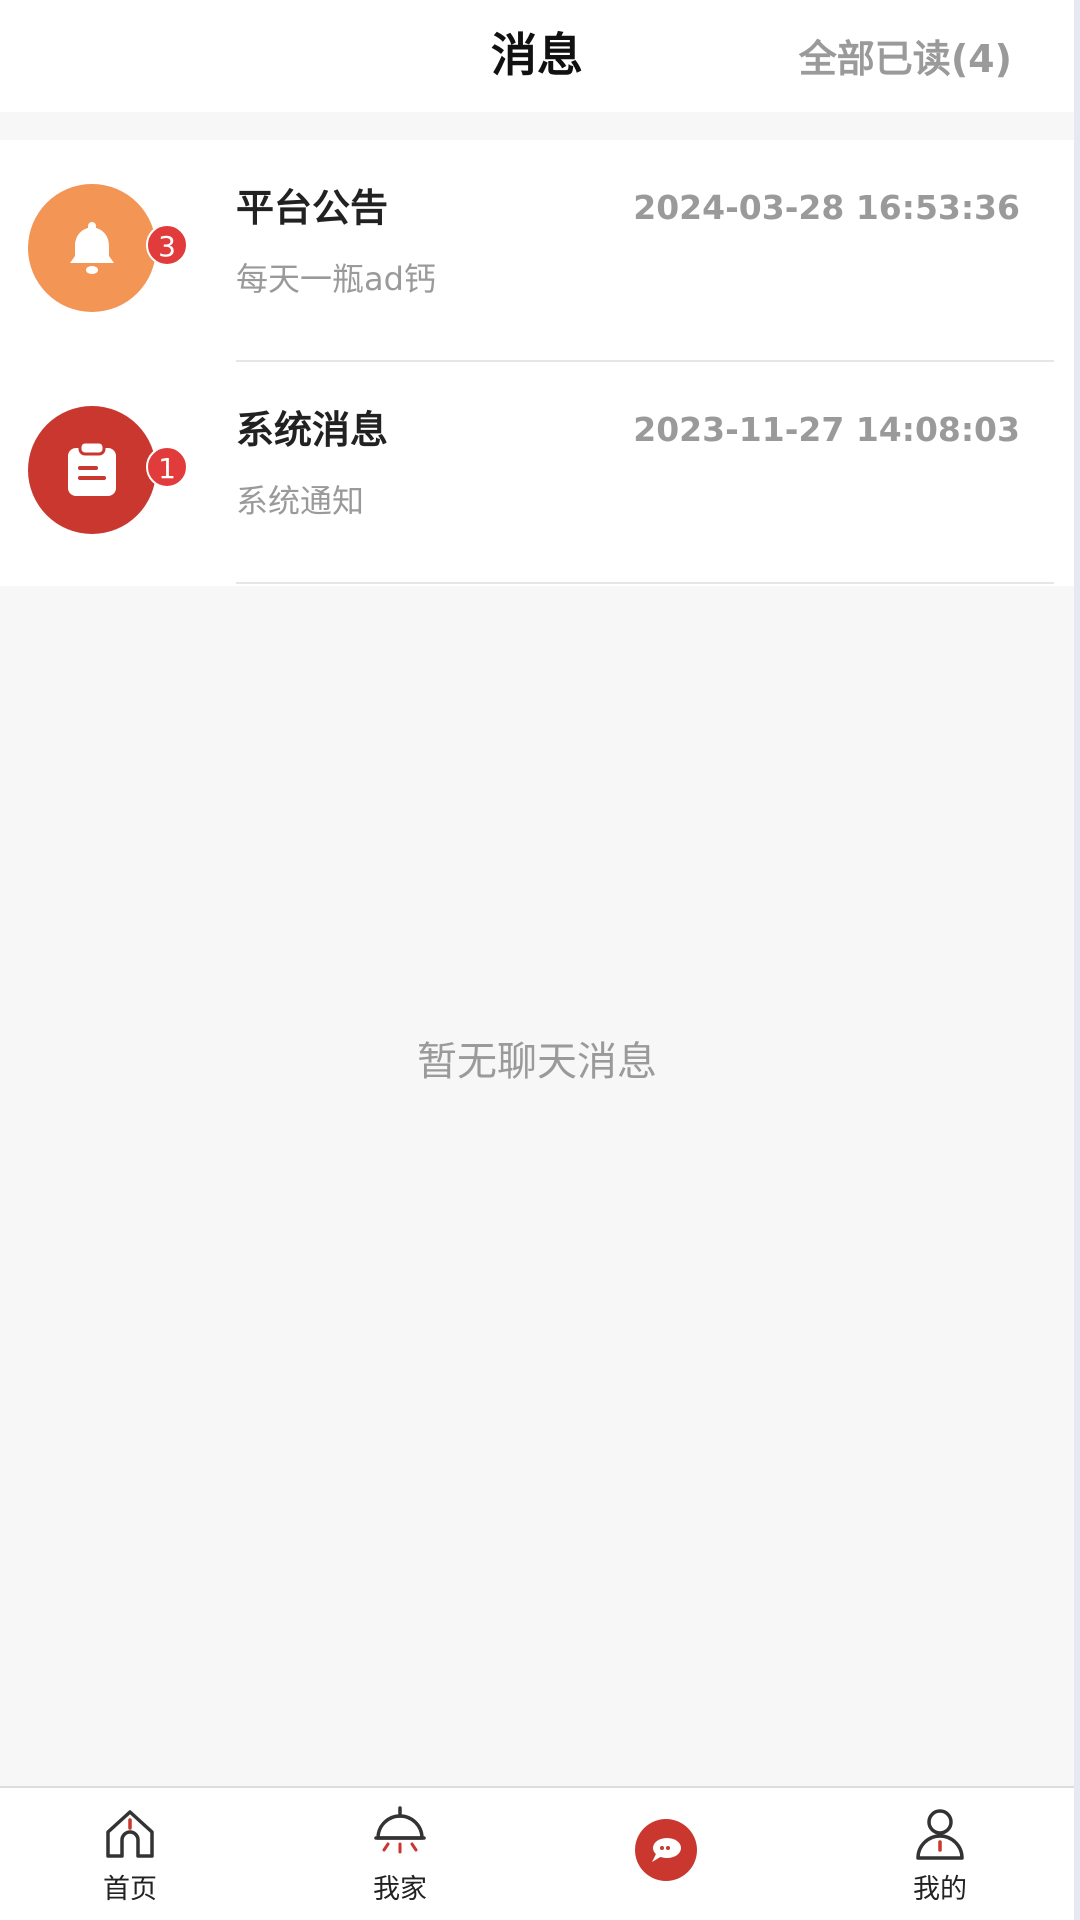 This screenshot has height=1920, width=1080. I want to click on tab-label: 我的, so click(940, 1889).